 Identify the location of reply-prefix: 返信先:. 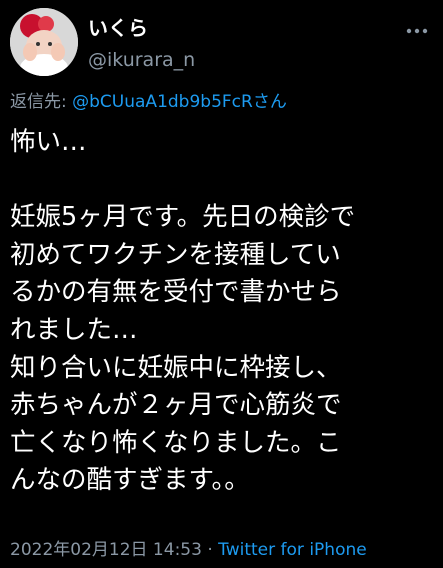
(41, 102).